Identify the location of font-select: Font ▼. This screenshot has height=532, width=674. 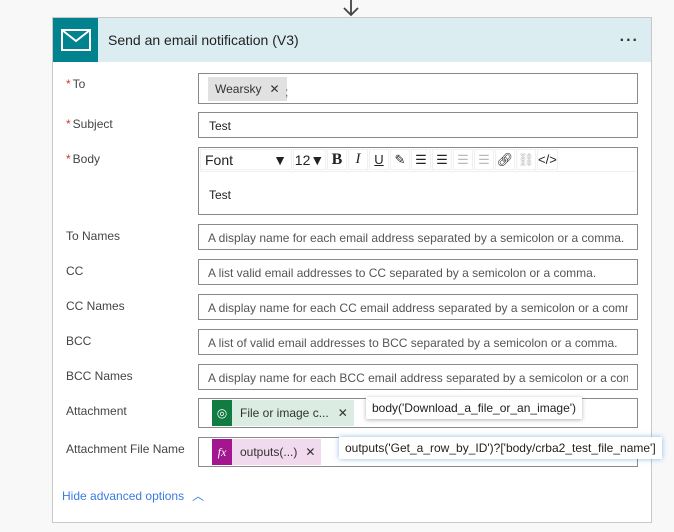
(246, 159).